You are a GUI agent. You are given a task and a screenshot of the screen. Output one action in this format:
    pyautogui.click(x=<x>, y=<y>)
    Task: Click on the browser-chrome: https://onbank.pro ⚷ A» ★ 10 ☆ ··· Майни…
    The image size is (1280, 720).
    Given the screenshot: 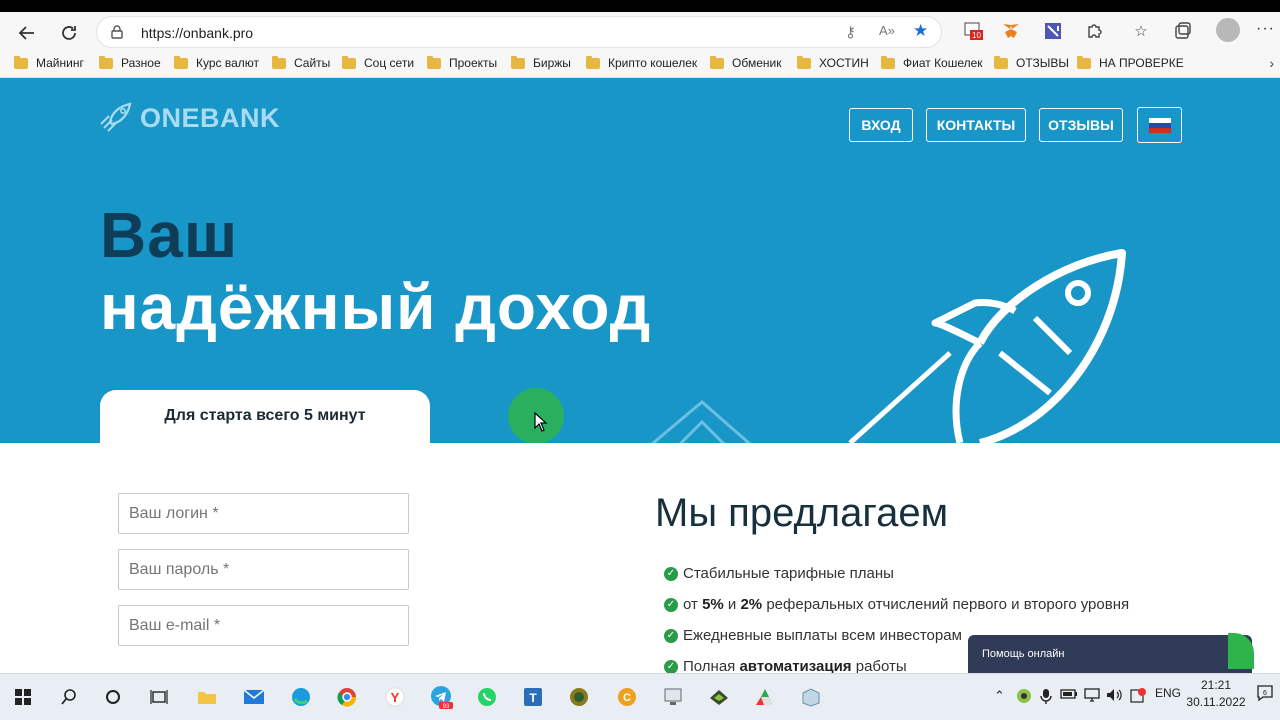 What is the action you would take?
    pyautogui.click(x=640, y=45)
    